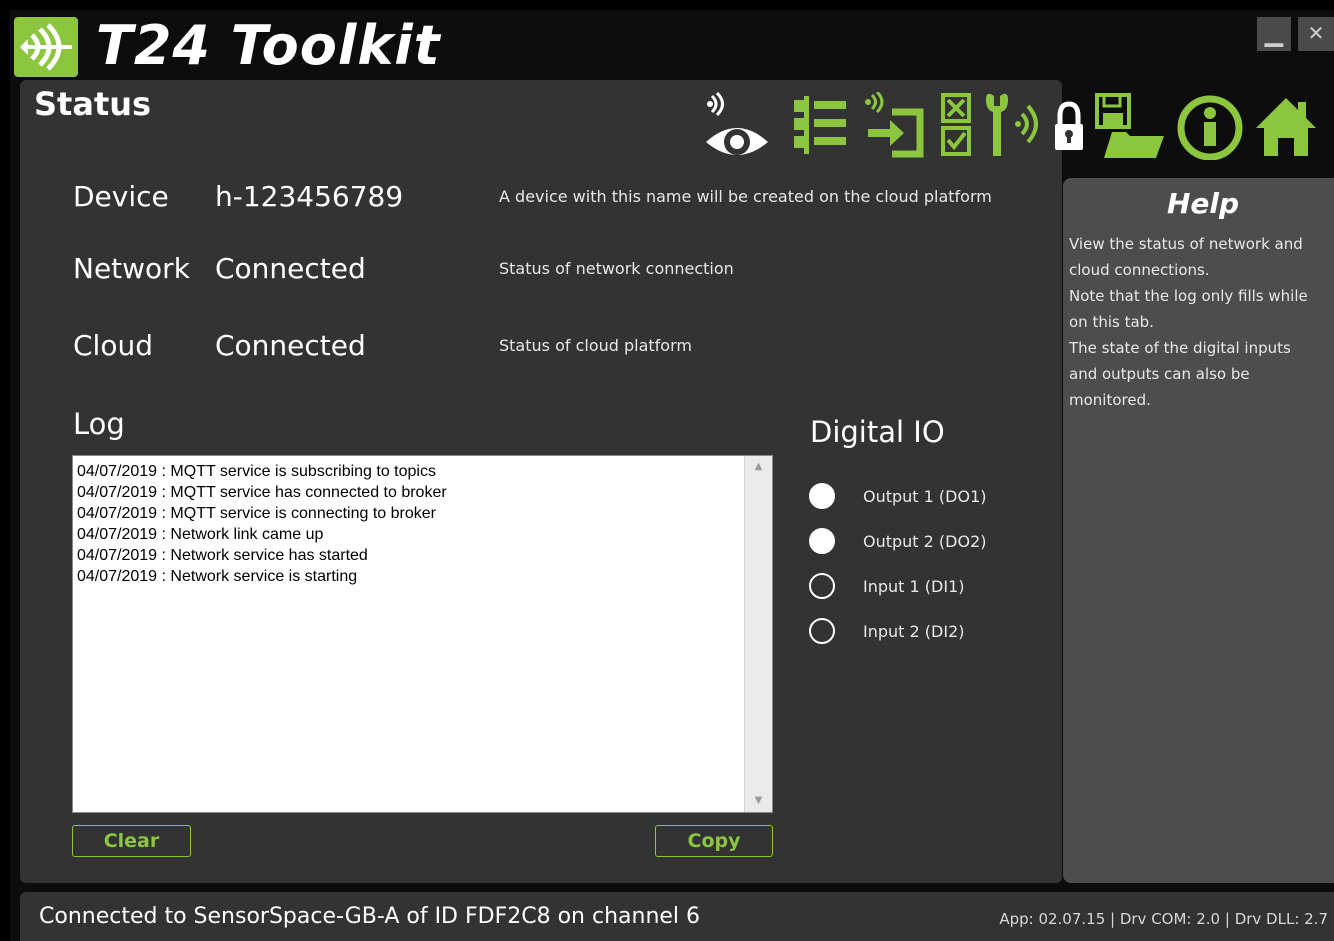 Image resolution: width=1334 pixels, height=941 pixels. Describe the element at coordinates (200, 534) in the screenshot. I see `log-line: 04/07/2019 : Network link came up` at that location.